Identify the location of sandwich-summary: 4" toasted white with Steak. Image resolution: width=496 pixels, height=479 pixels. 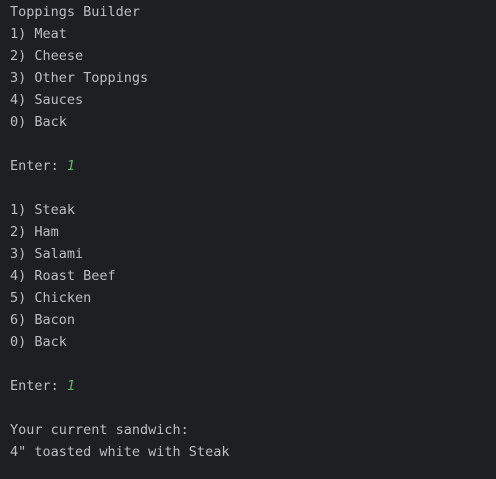
(120, 452).